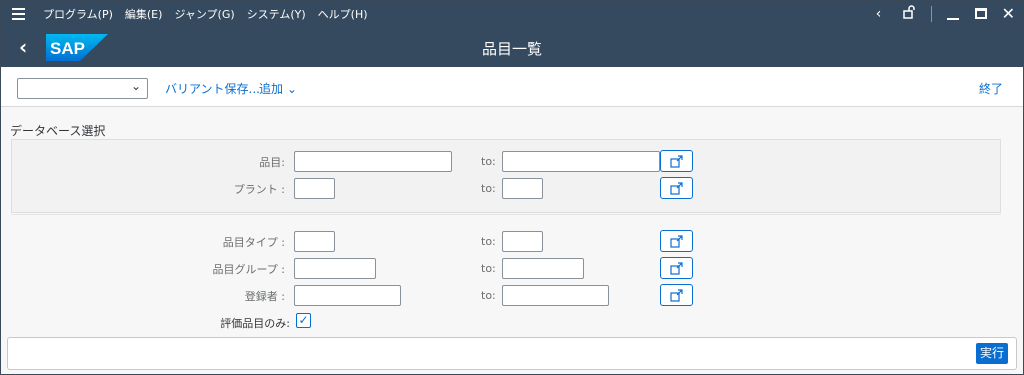  What do you see at coordinates (271, 89) in the screenshot?
I see `add-label: 追加` at bounding box center [271, 89].